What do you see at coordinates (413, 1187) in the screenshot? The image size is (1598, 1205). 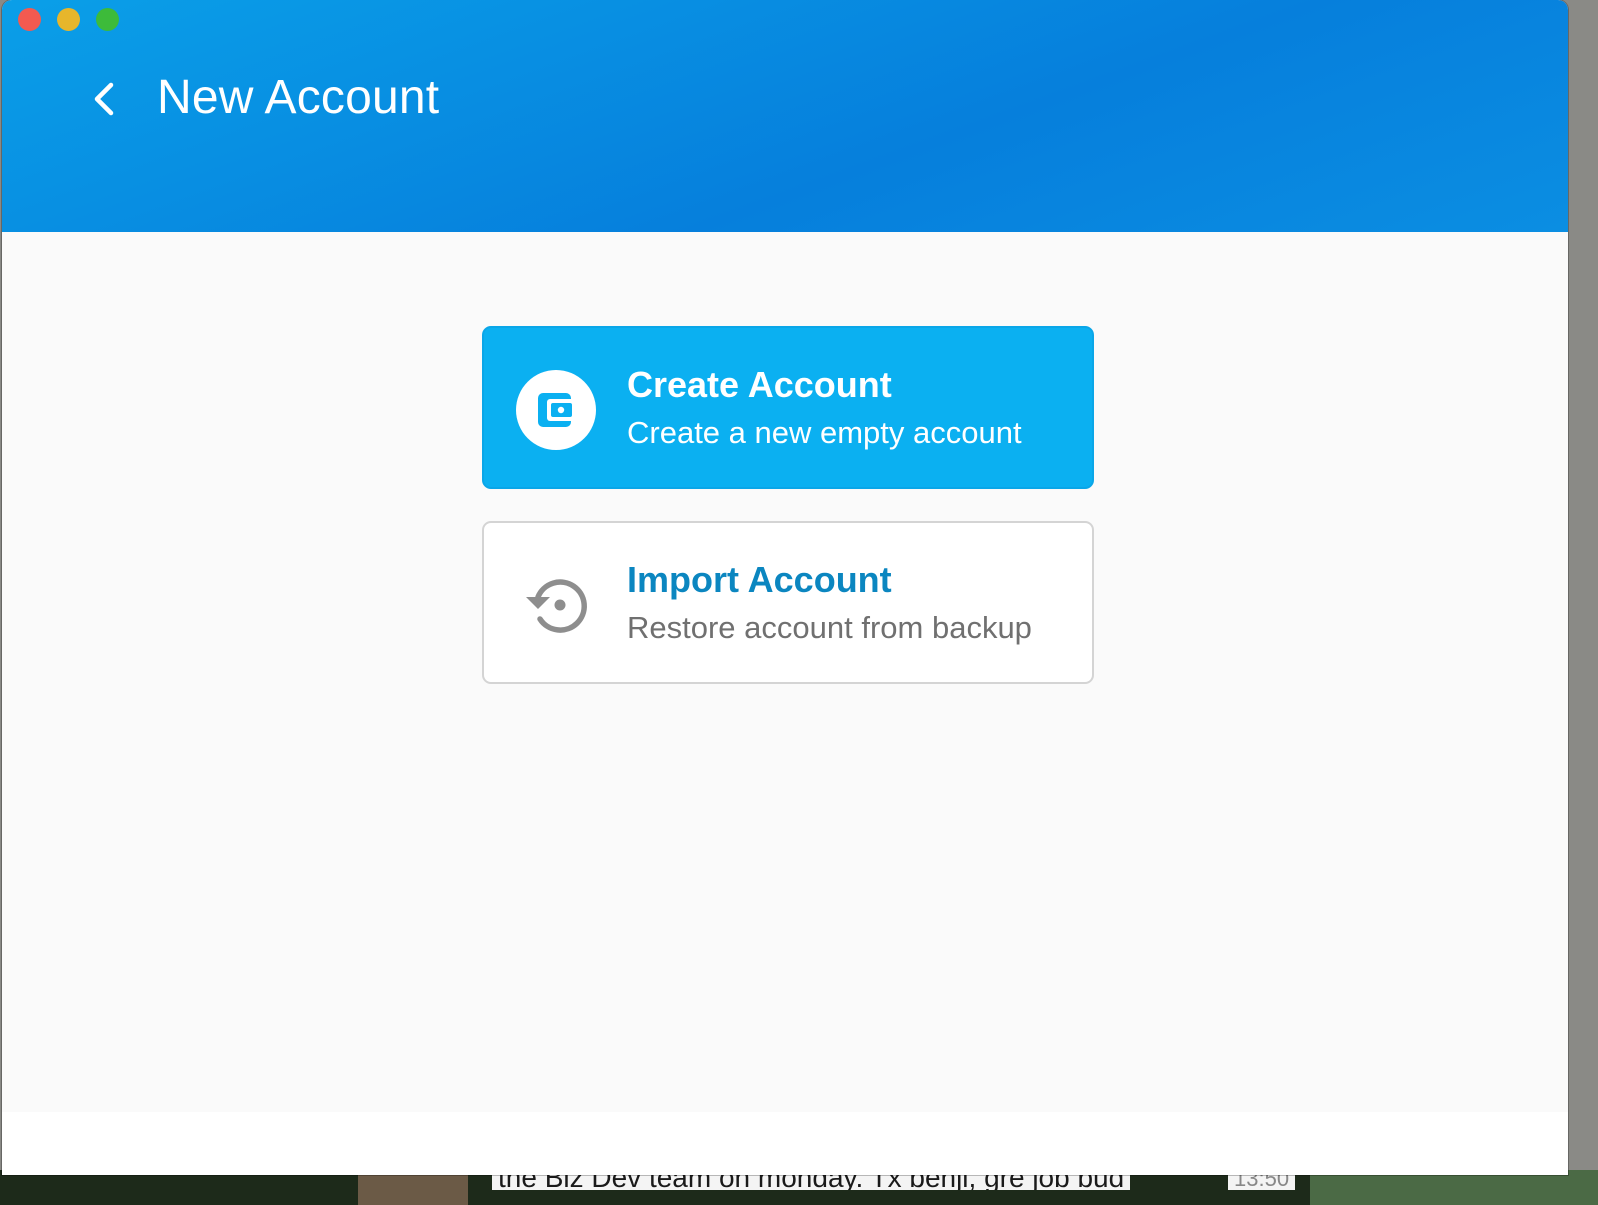 I see `background-thumbnail` at bounding box center [413, 1187].